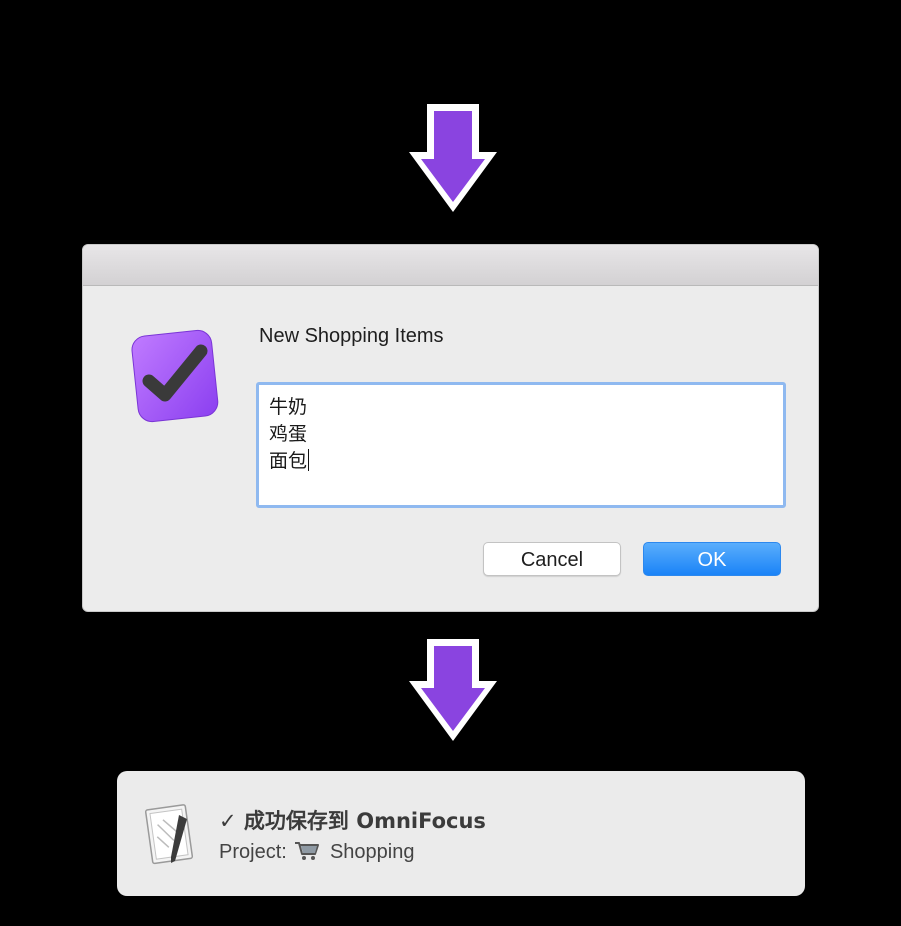 This screenshot has width=901, height=926. I want to click on notification-banner: ✓ 成功保存到 OmniFocus Project: Shopping, so click(461, 833).